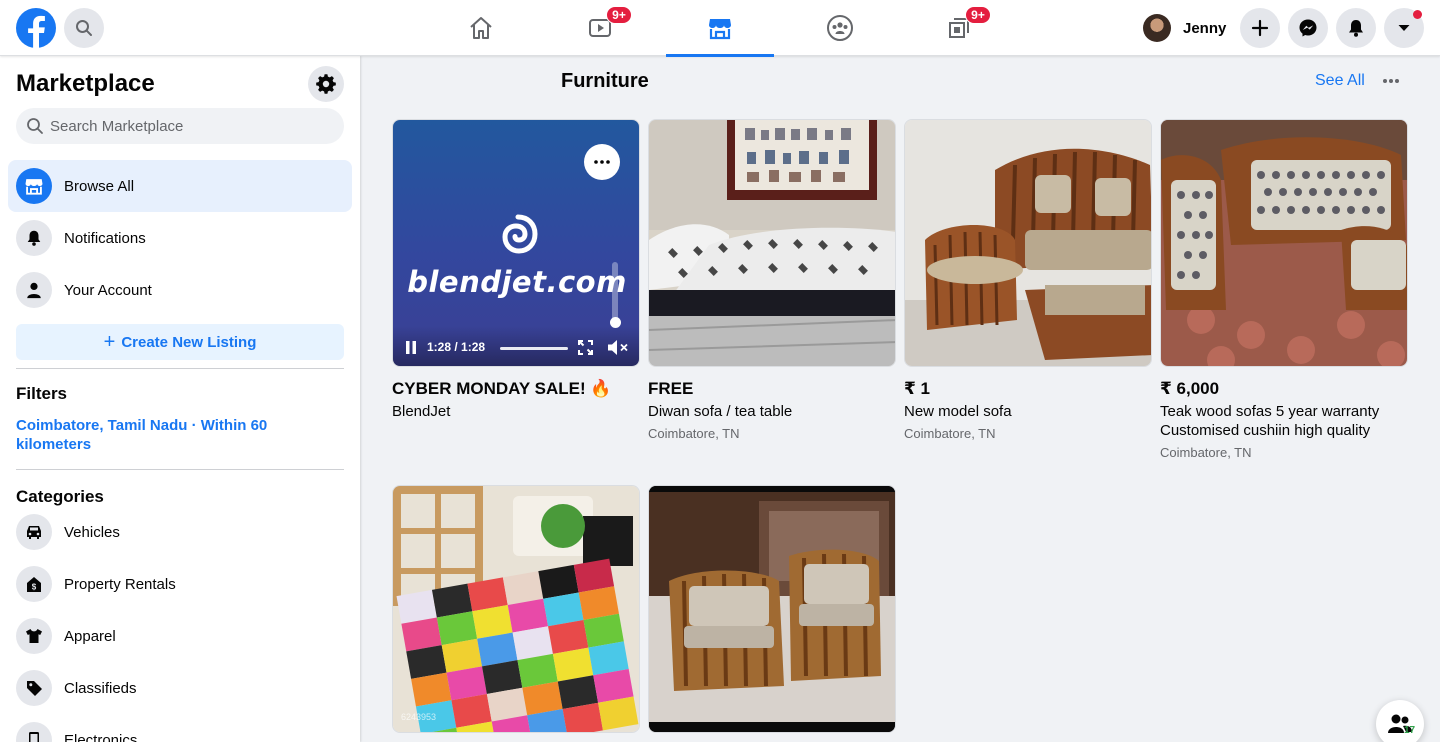 This screenshot has width=1440, height=742. Describe the element at coordinates (90, 636) in the screenshot. I see `sidebar-item-label: Apparel` at that location.